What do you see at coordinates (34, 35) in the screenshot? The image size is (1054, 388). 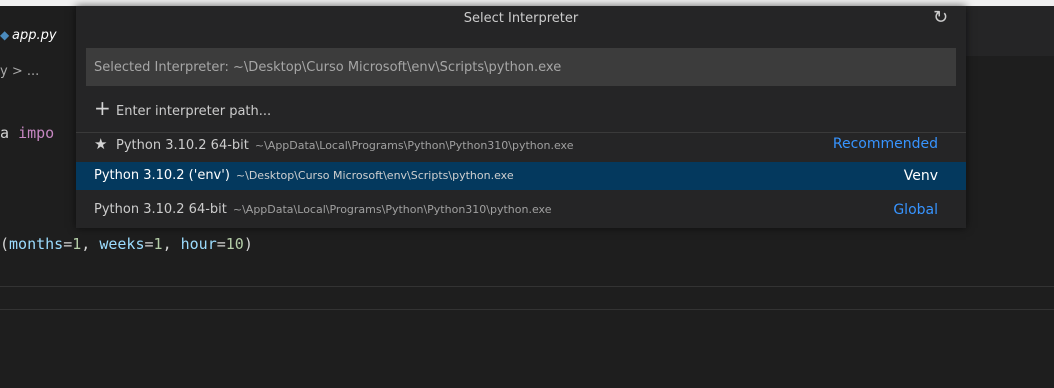 I see `tab-label: app.py` at bounding box center [34, 35].